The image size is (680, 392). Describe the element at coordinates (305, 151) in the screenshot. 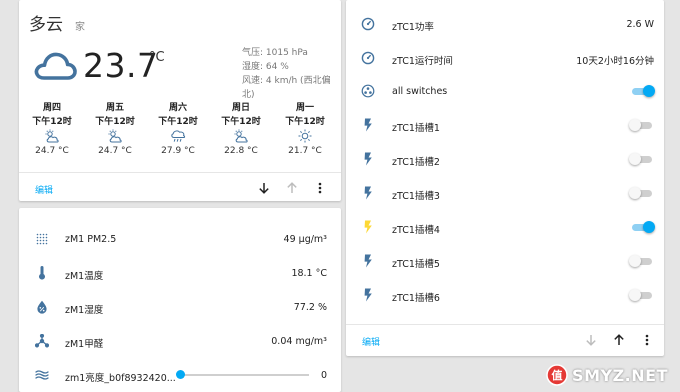

I see `forecast-temp: 21.7 °C` at that location.